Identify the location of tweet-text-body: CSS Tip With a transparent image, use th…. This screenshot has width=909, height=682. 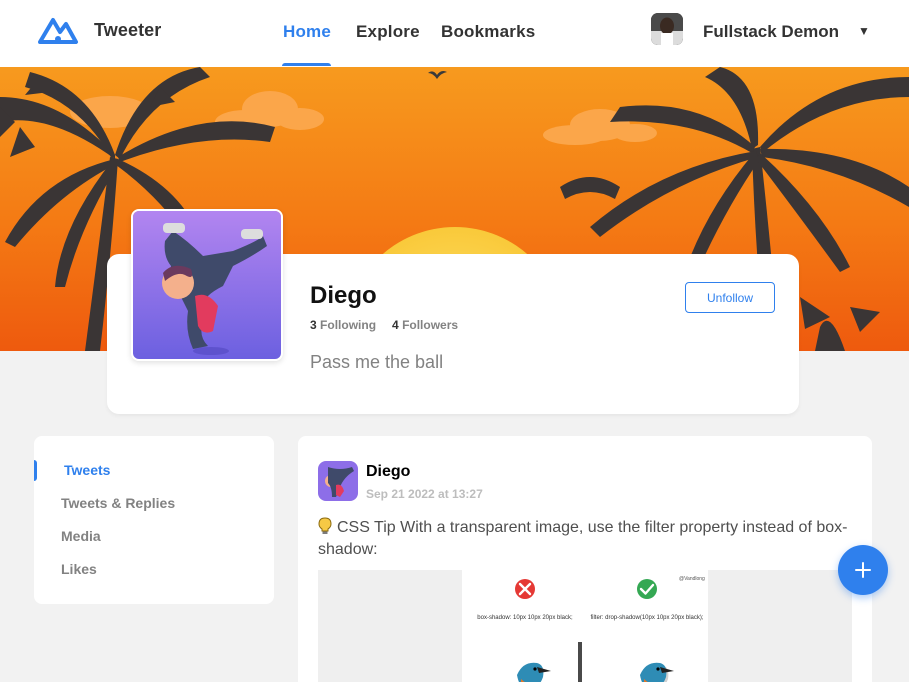
(583, 538).